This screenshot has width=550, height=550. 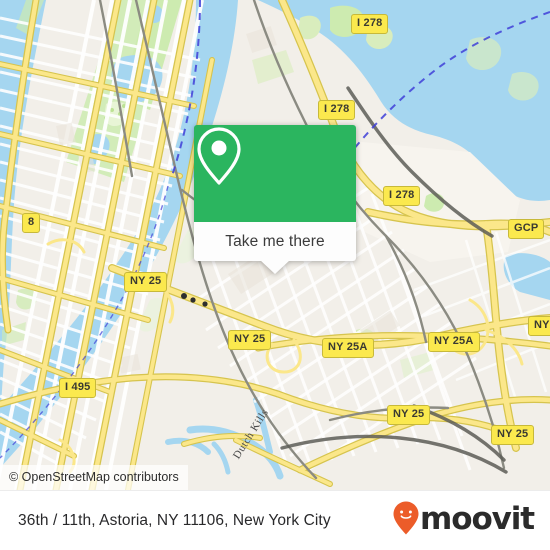 I want to click on take-me-there-callout: Take me there, so click(x=275, y=199).